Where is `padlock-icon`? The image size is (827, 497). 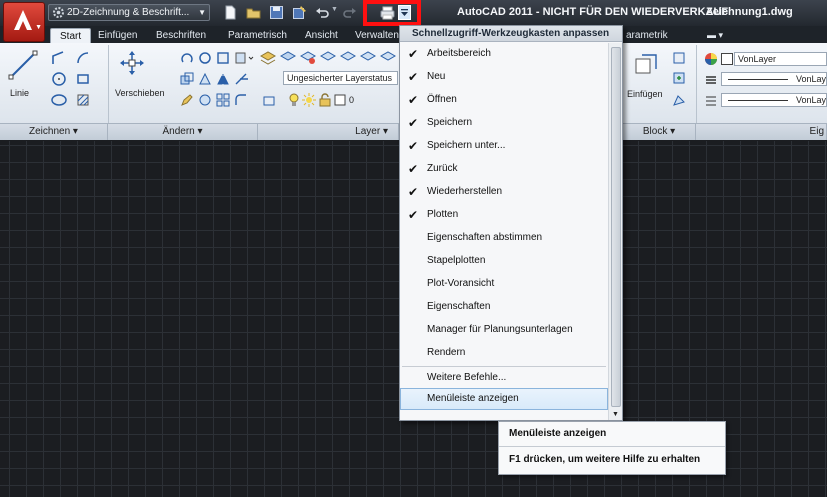
padlock-icon is located at coordinates (325, 100).